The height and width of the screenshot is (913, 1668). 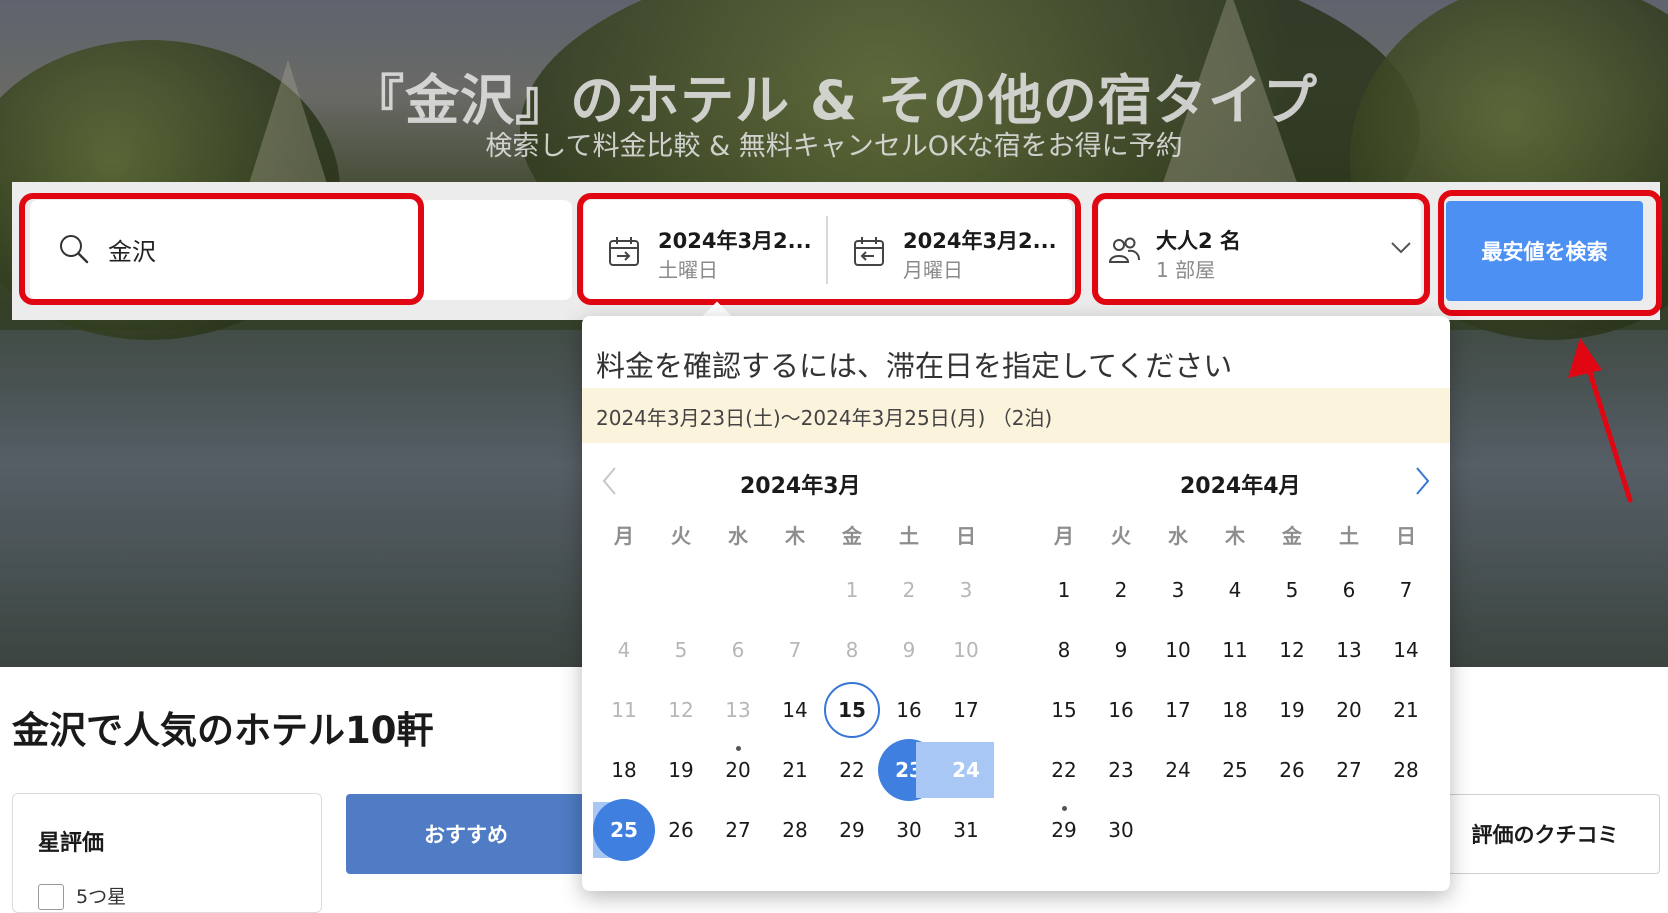 What do you see at coordinates (101, 895) in the screenshot?
I see `five-star-label: 5つ星` at bounding box center [101, 895].